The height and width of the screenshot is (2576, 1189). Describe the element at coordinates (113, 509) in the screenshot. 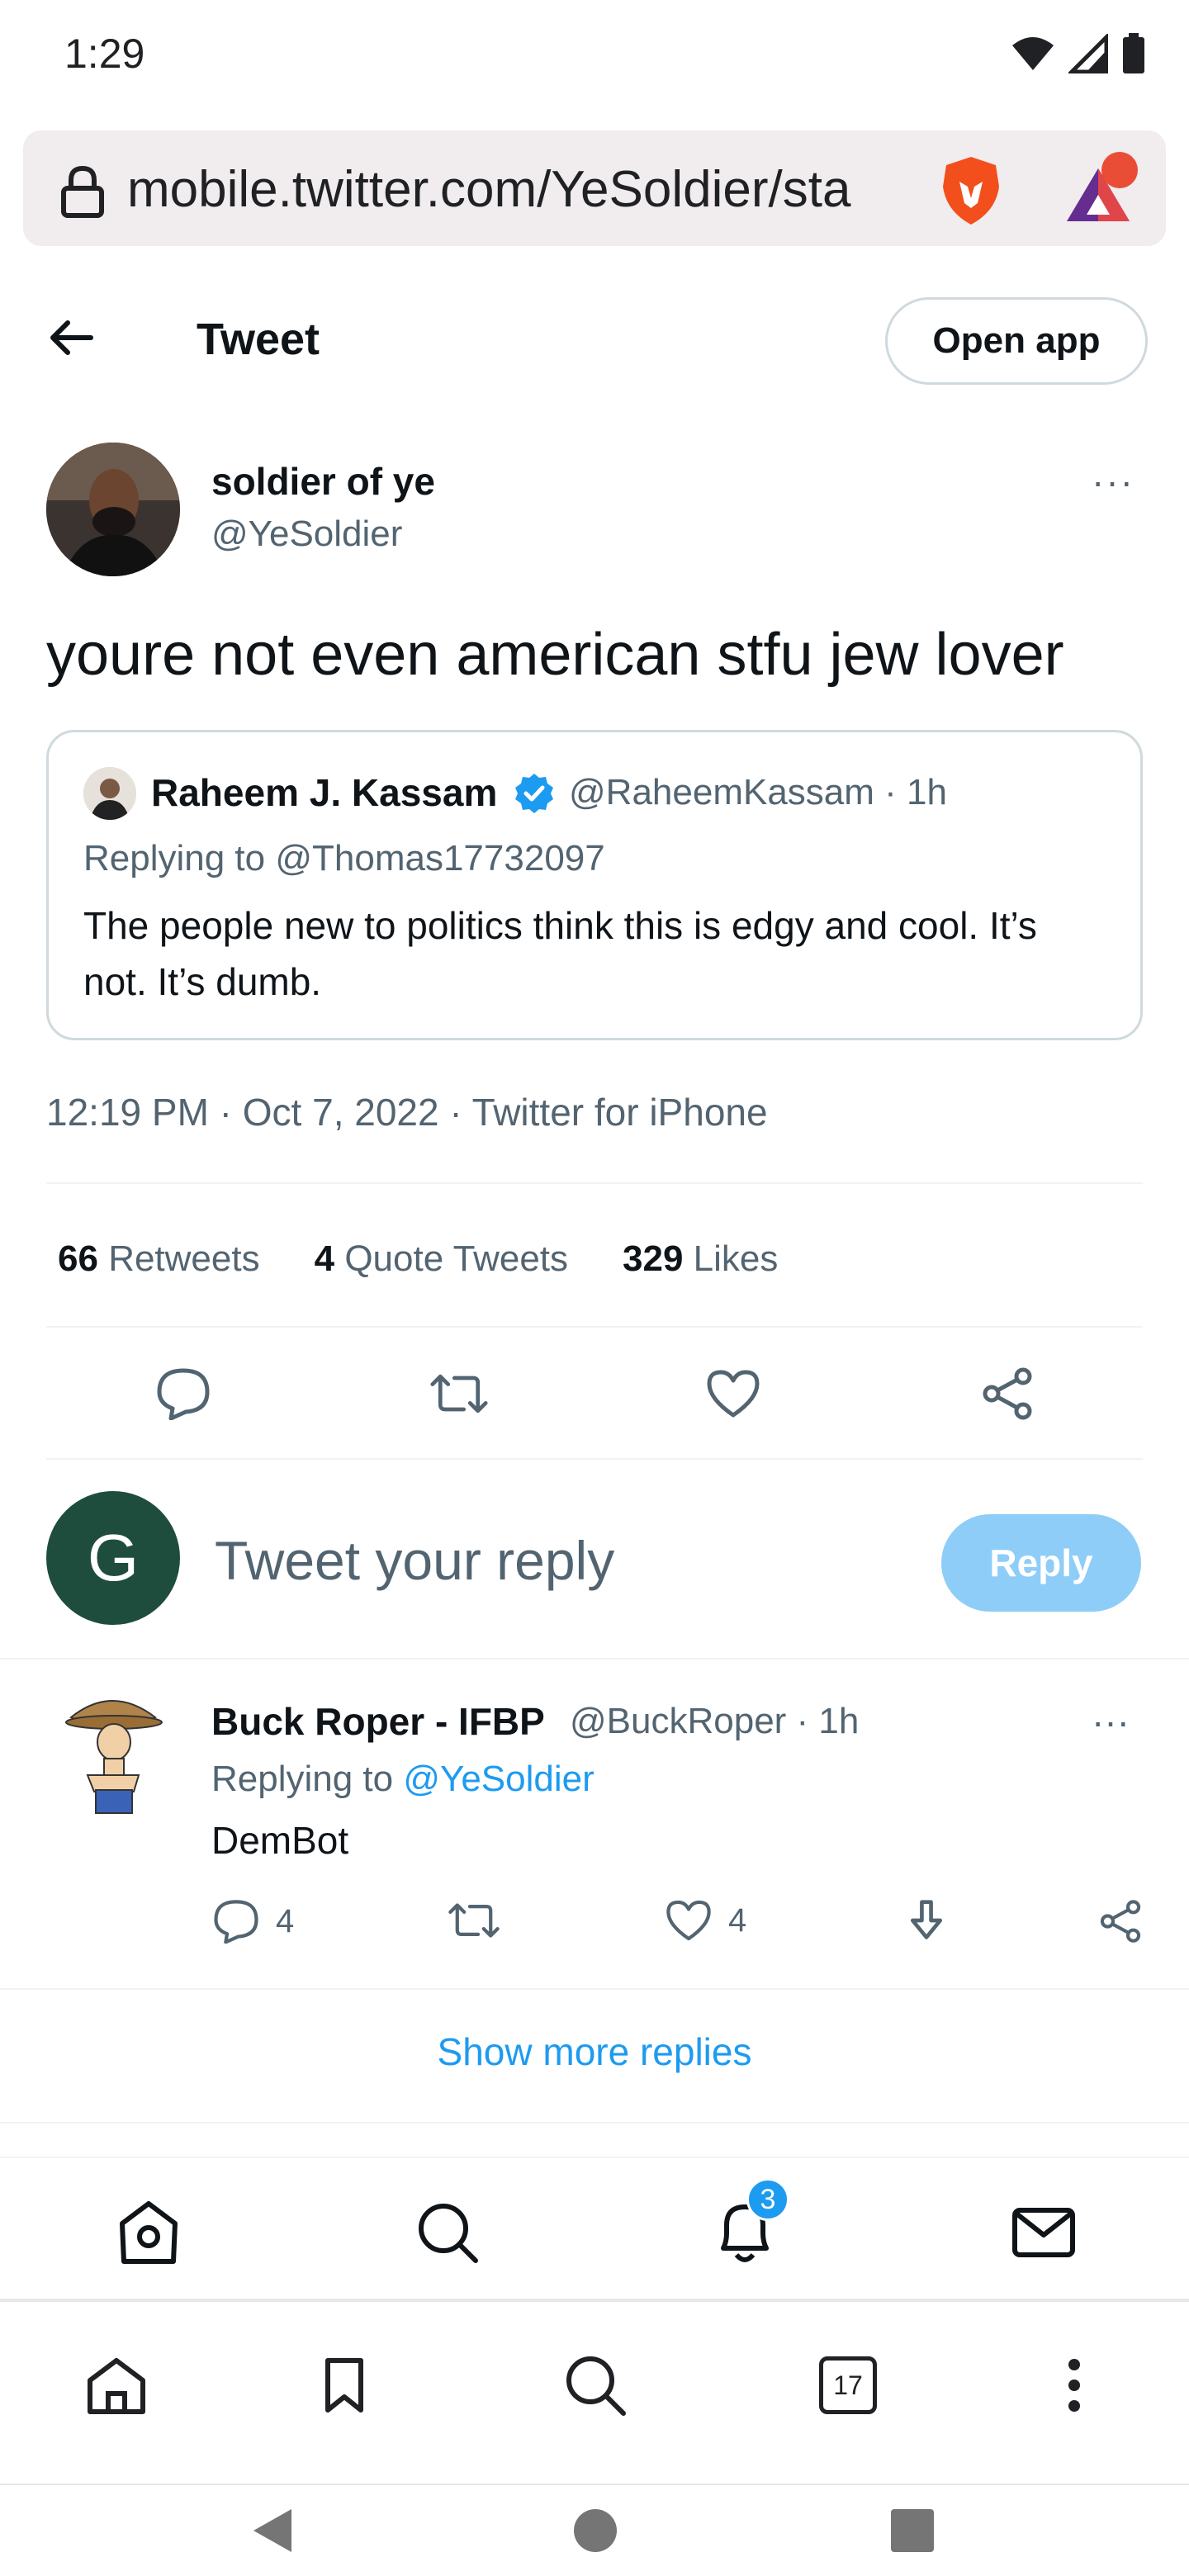

I see `author-avatar` at that location.